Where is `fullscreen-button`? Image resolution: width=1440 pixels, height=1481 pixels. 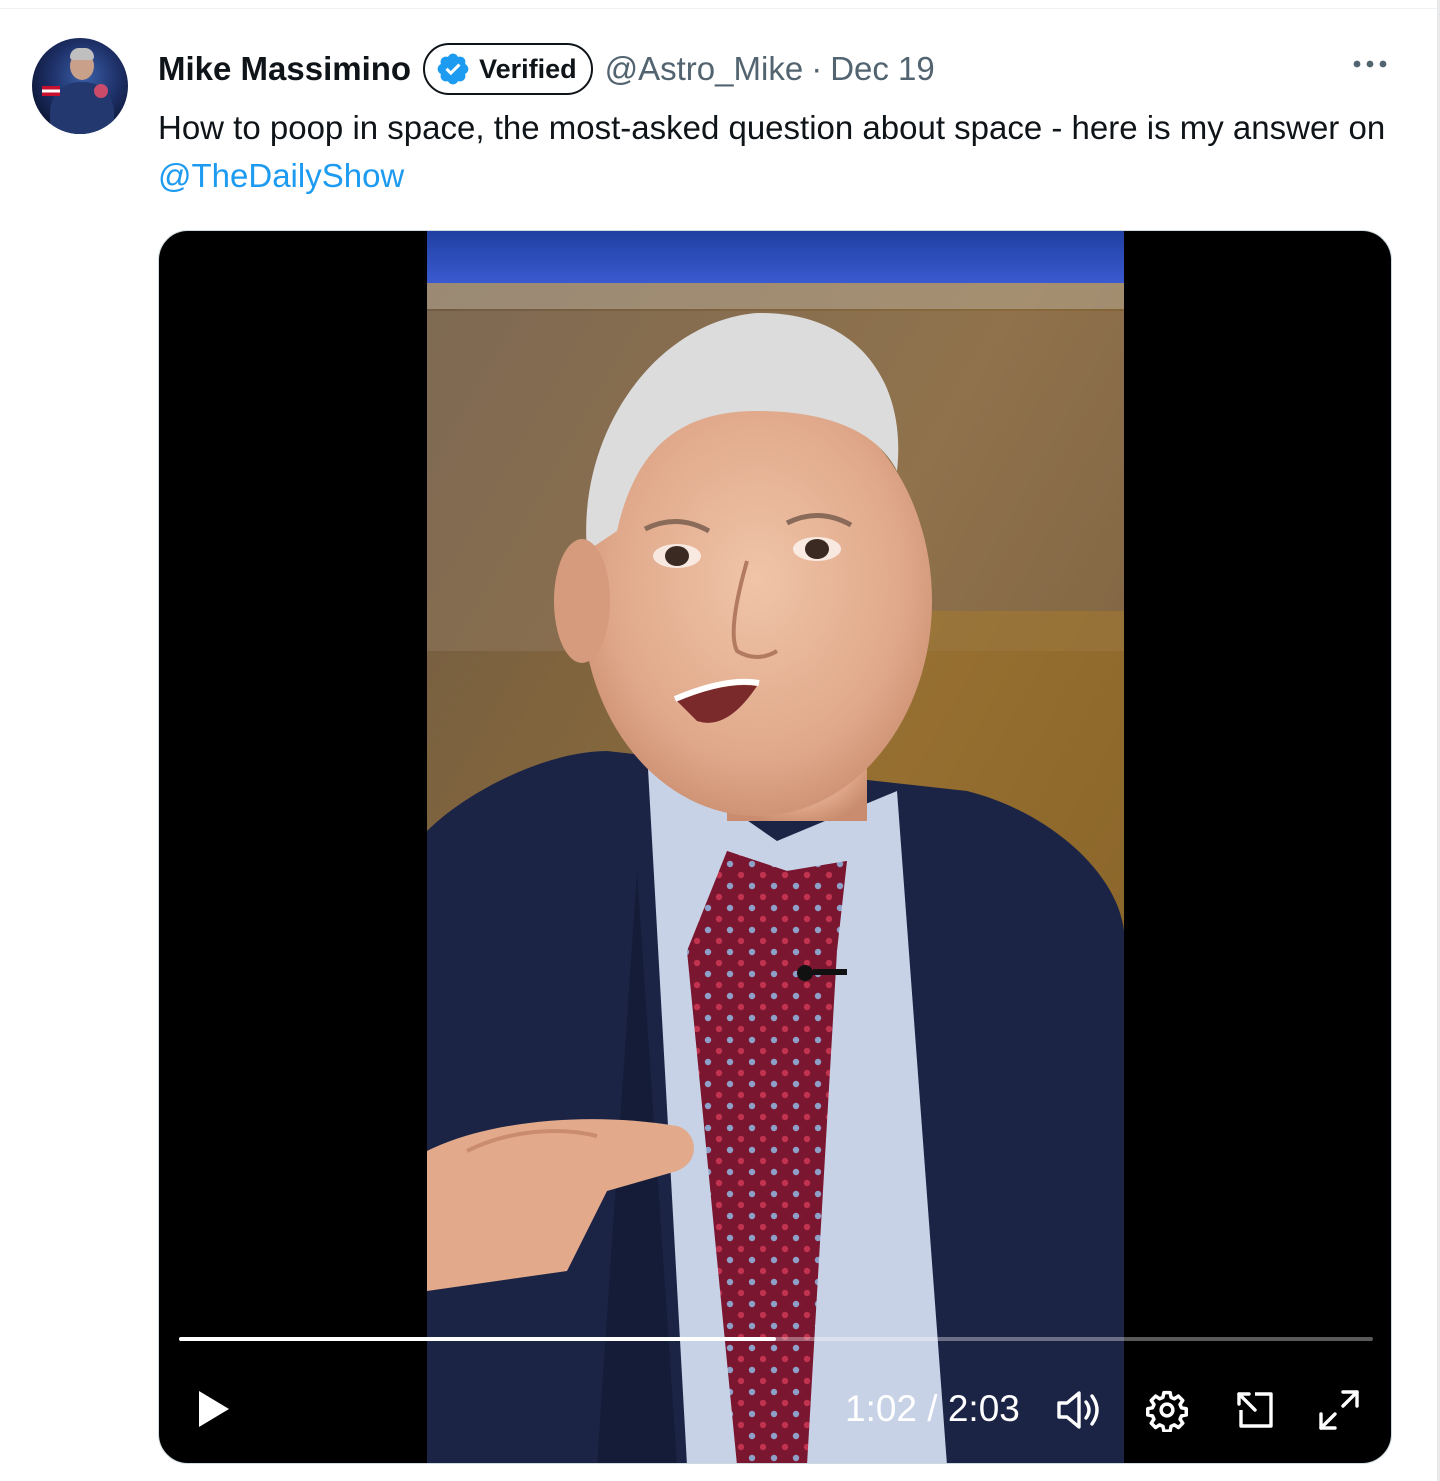 fullscreen-button is located at coordinates (1339, 1410).